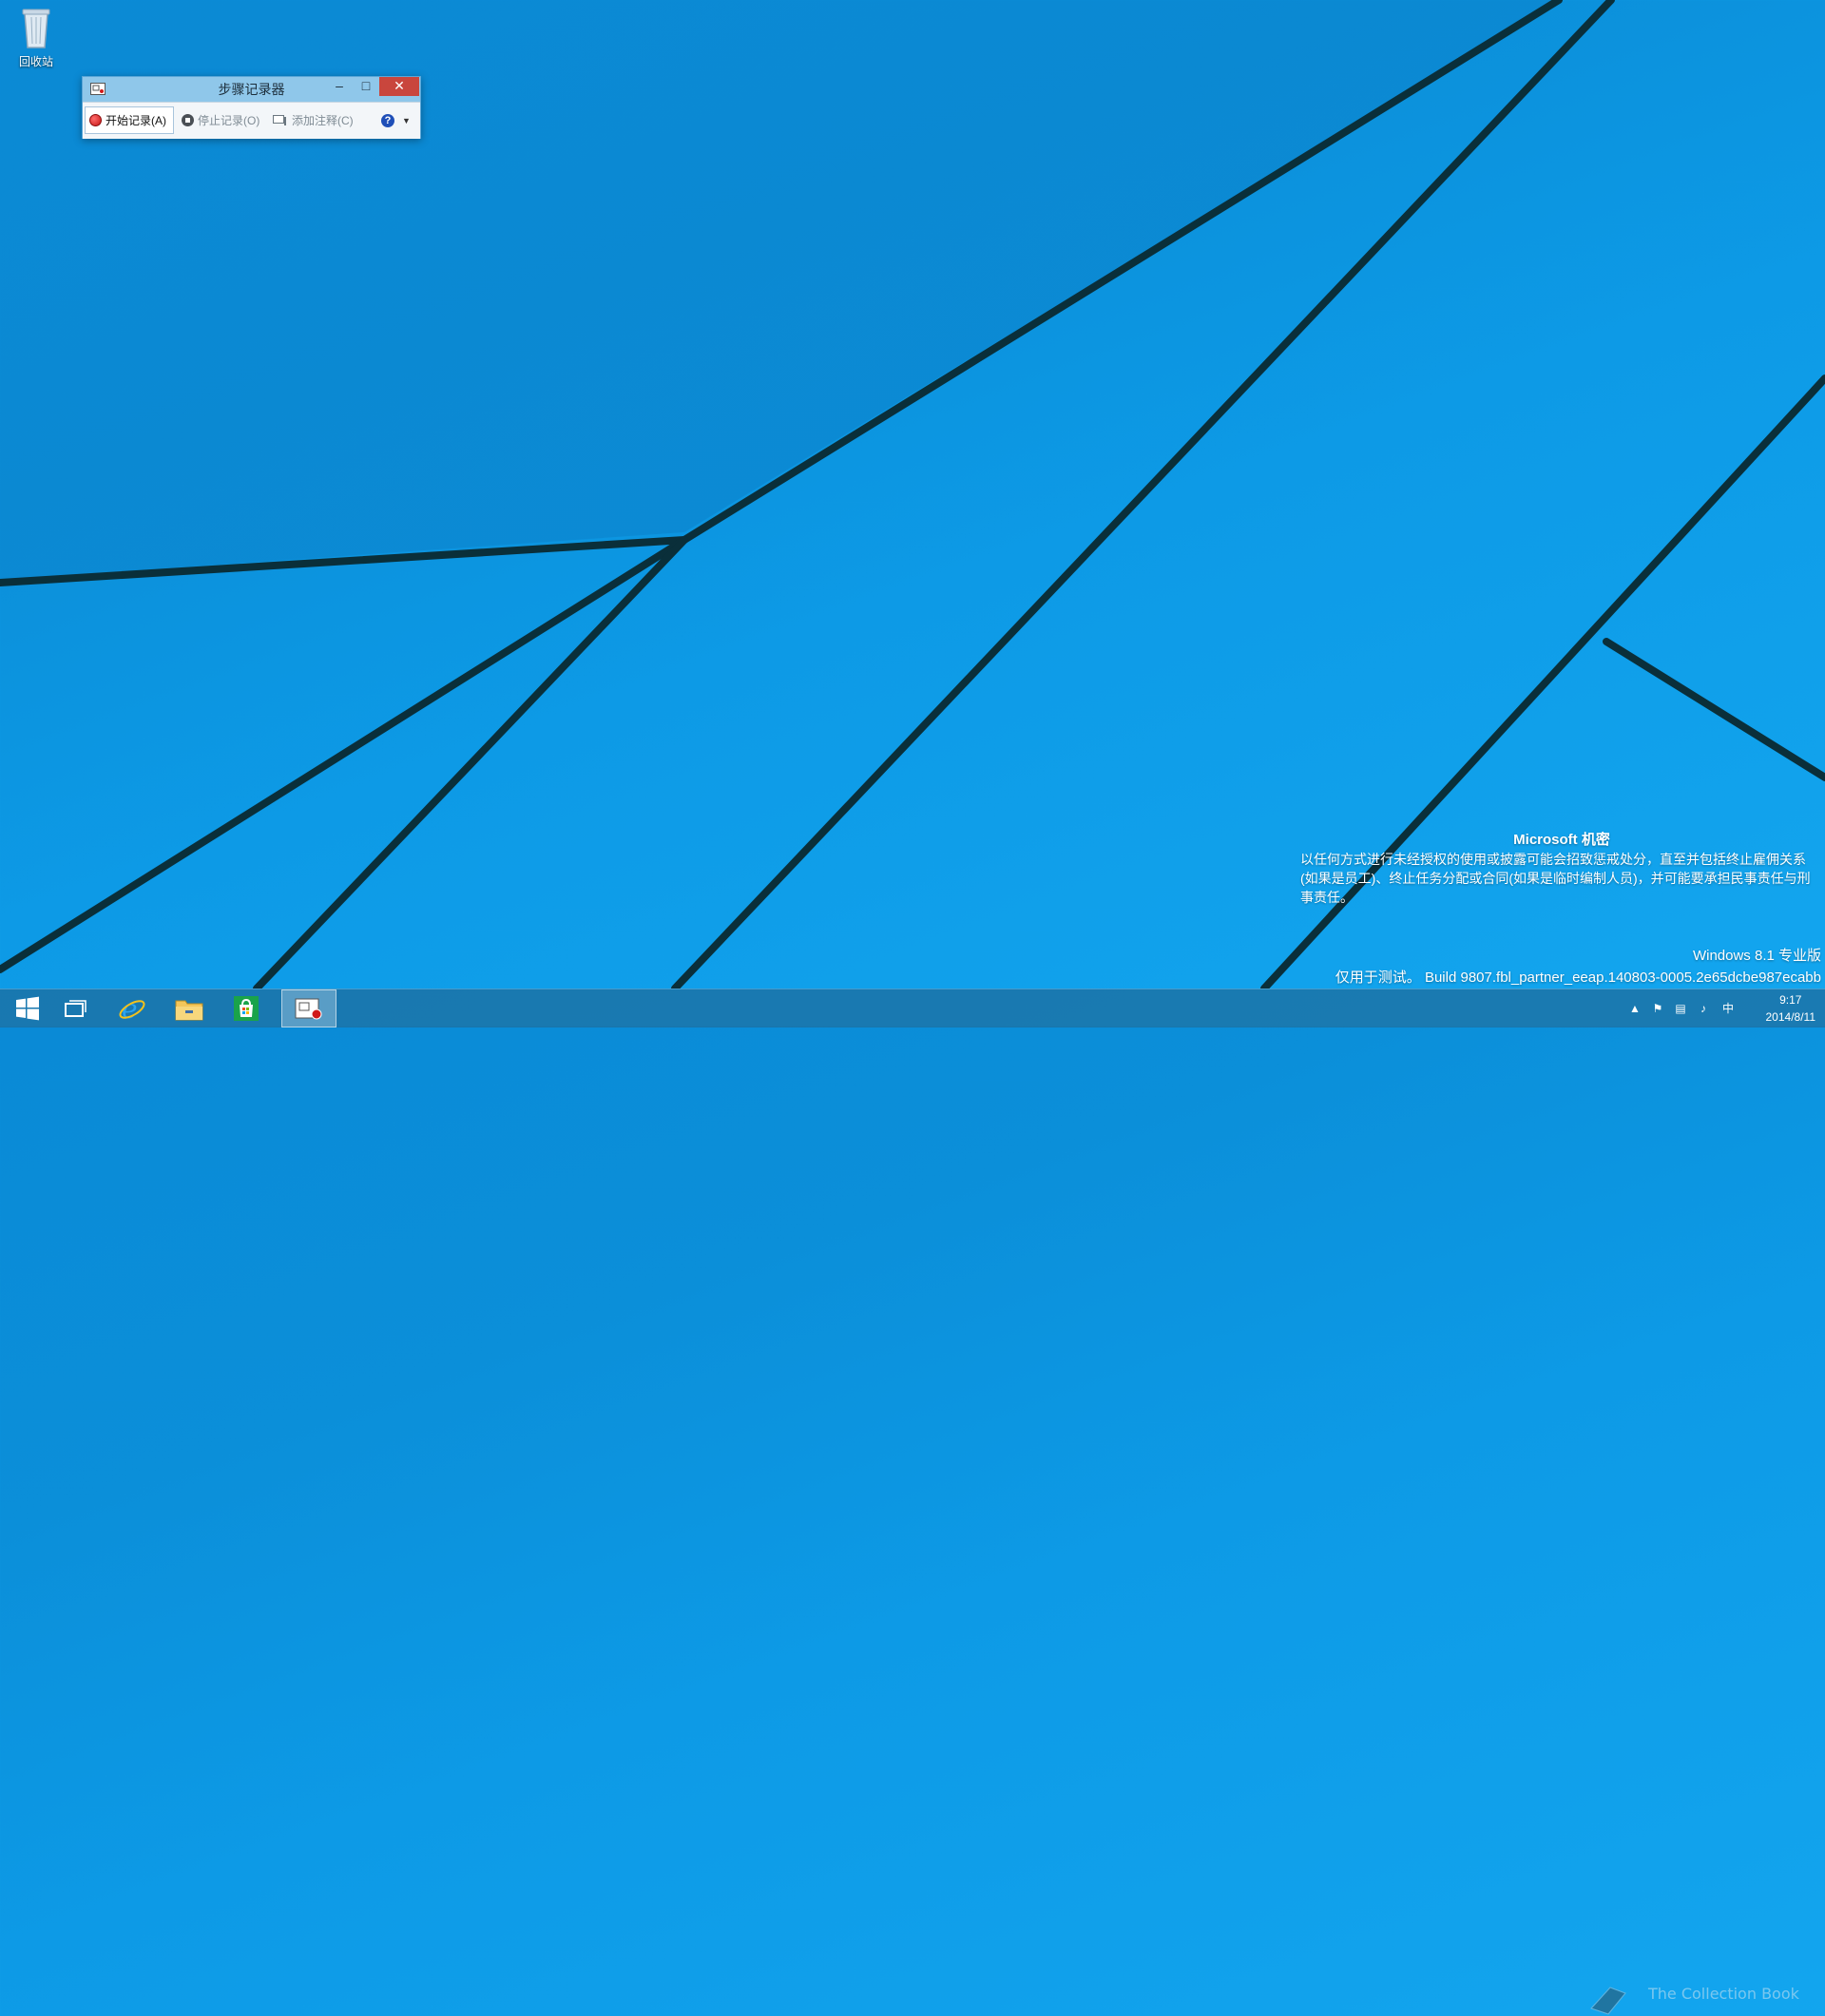 This screenshot has height=2016, width=1825. Describe the element at coordinates (1790, 1017) in the screenshot. I see `clock-date: 2014/8/11` at that location.